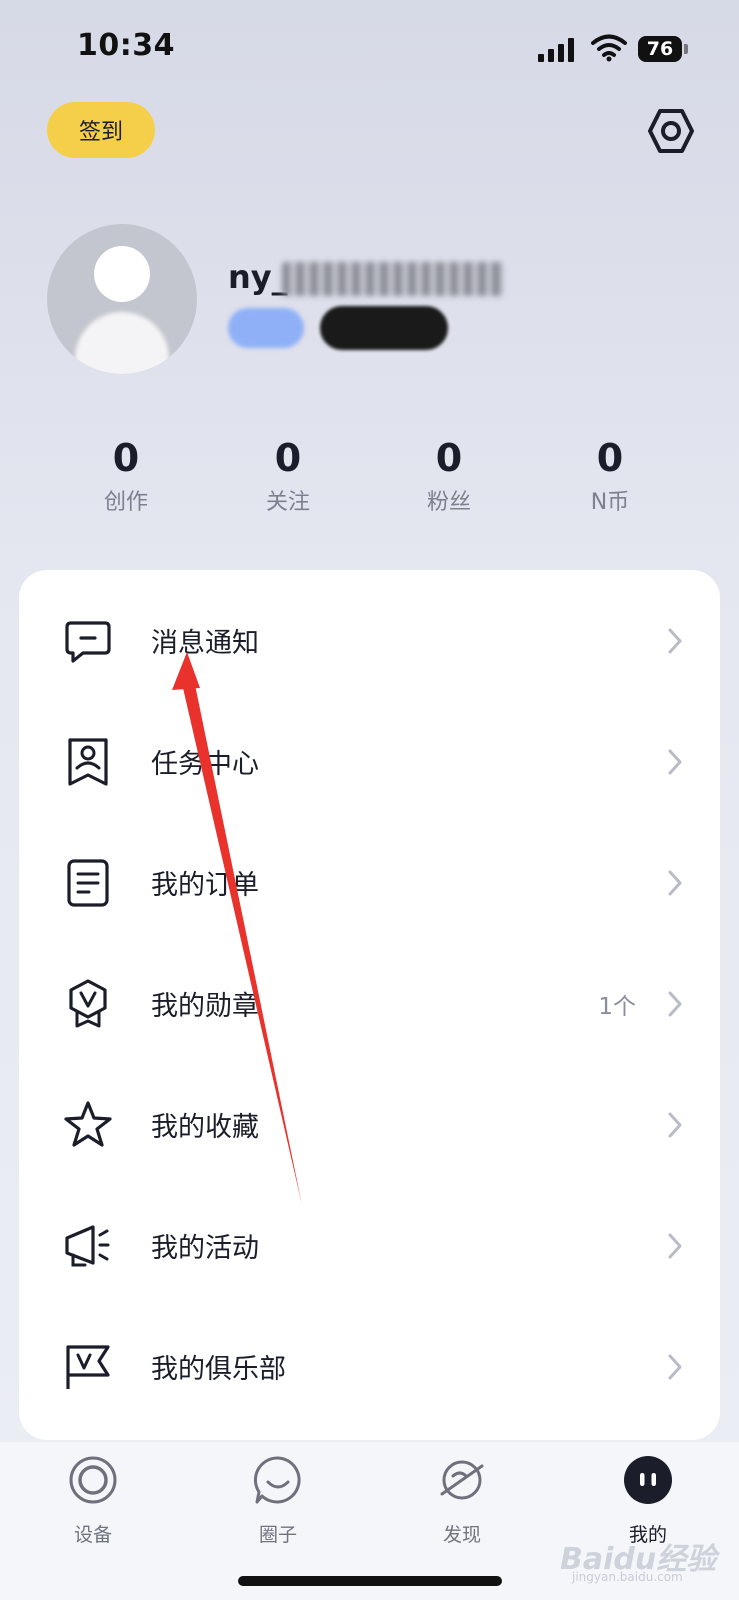 Image resolution: width=739 pixels, height=1600 pixels. What do you see at coordinates (671, 131) in the screenshot?
I see `settings-hexagon-icon` at bounding box center [671, 131].